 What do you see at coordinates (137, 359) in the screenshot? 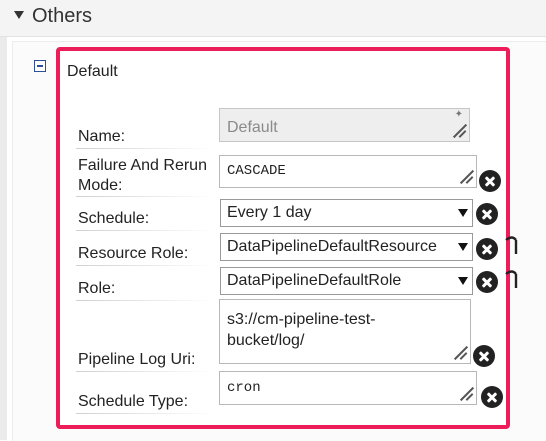
I see `pipeline-log-uri-label: Pipeline Log Uri:` at bounding box center [137, 359].